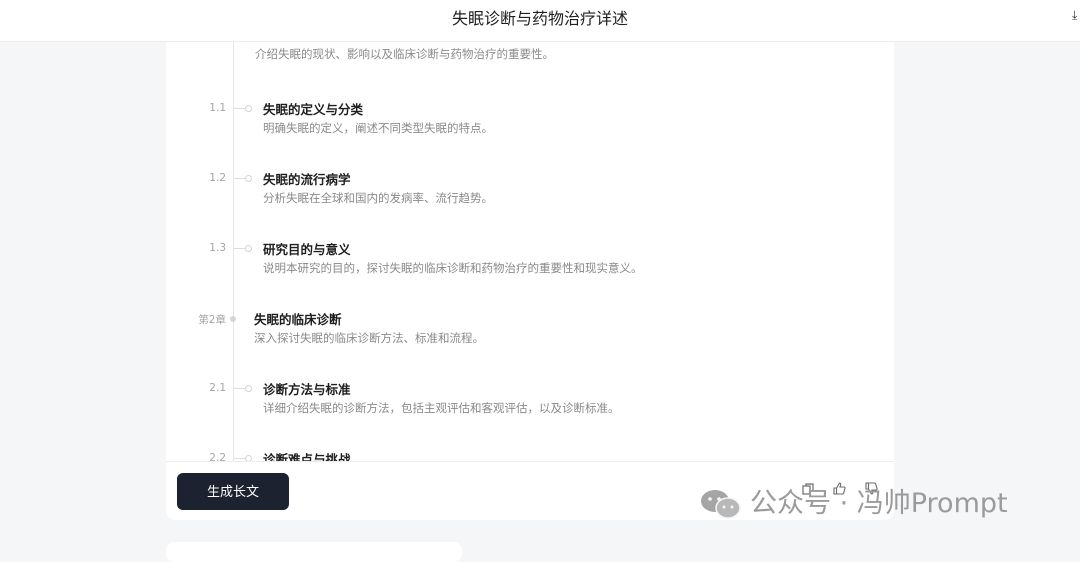 Image resolution: width=1080 pixels, height=562 pixels. What do you see at coordinates (298, 319) in the screenshot?
I see `chapter-title: 失眠的临床诊断` at bounding box center [298, 319].